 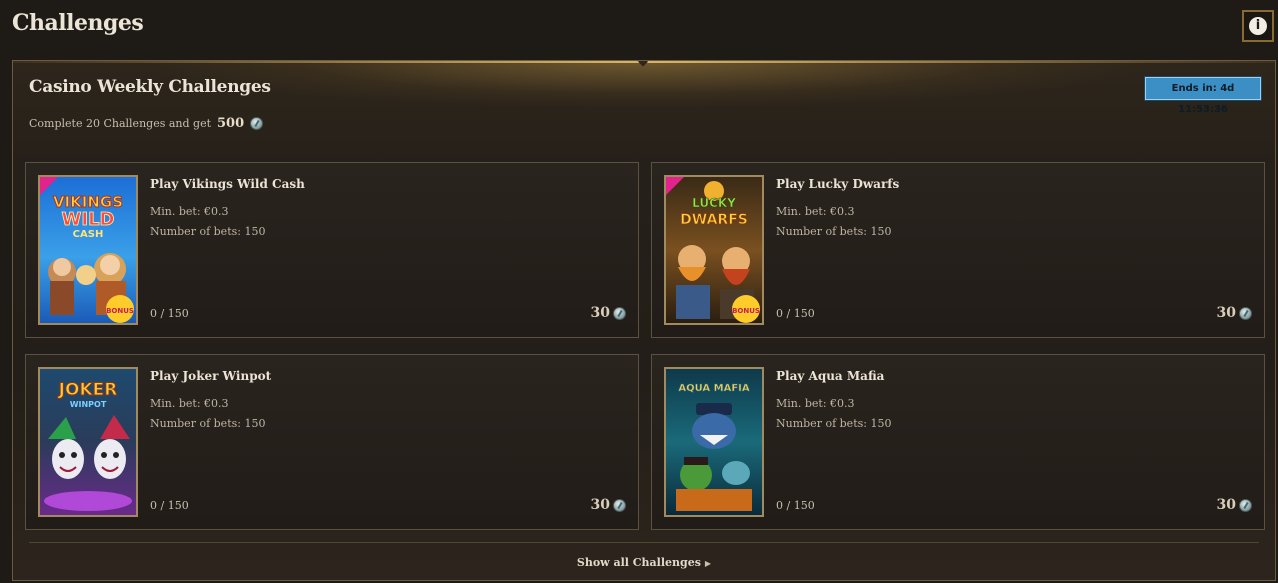 What do you see at coordinates (644, 542) in the screenshot?
I see `footer-divider` at bounding box center [644, 542].